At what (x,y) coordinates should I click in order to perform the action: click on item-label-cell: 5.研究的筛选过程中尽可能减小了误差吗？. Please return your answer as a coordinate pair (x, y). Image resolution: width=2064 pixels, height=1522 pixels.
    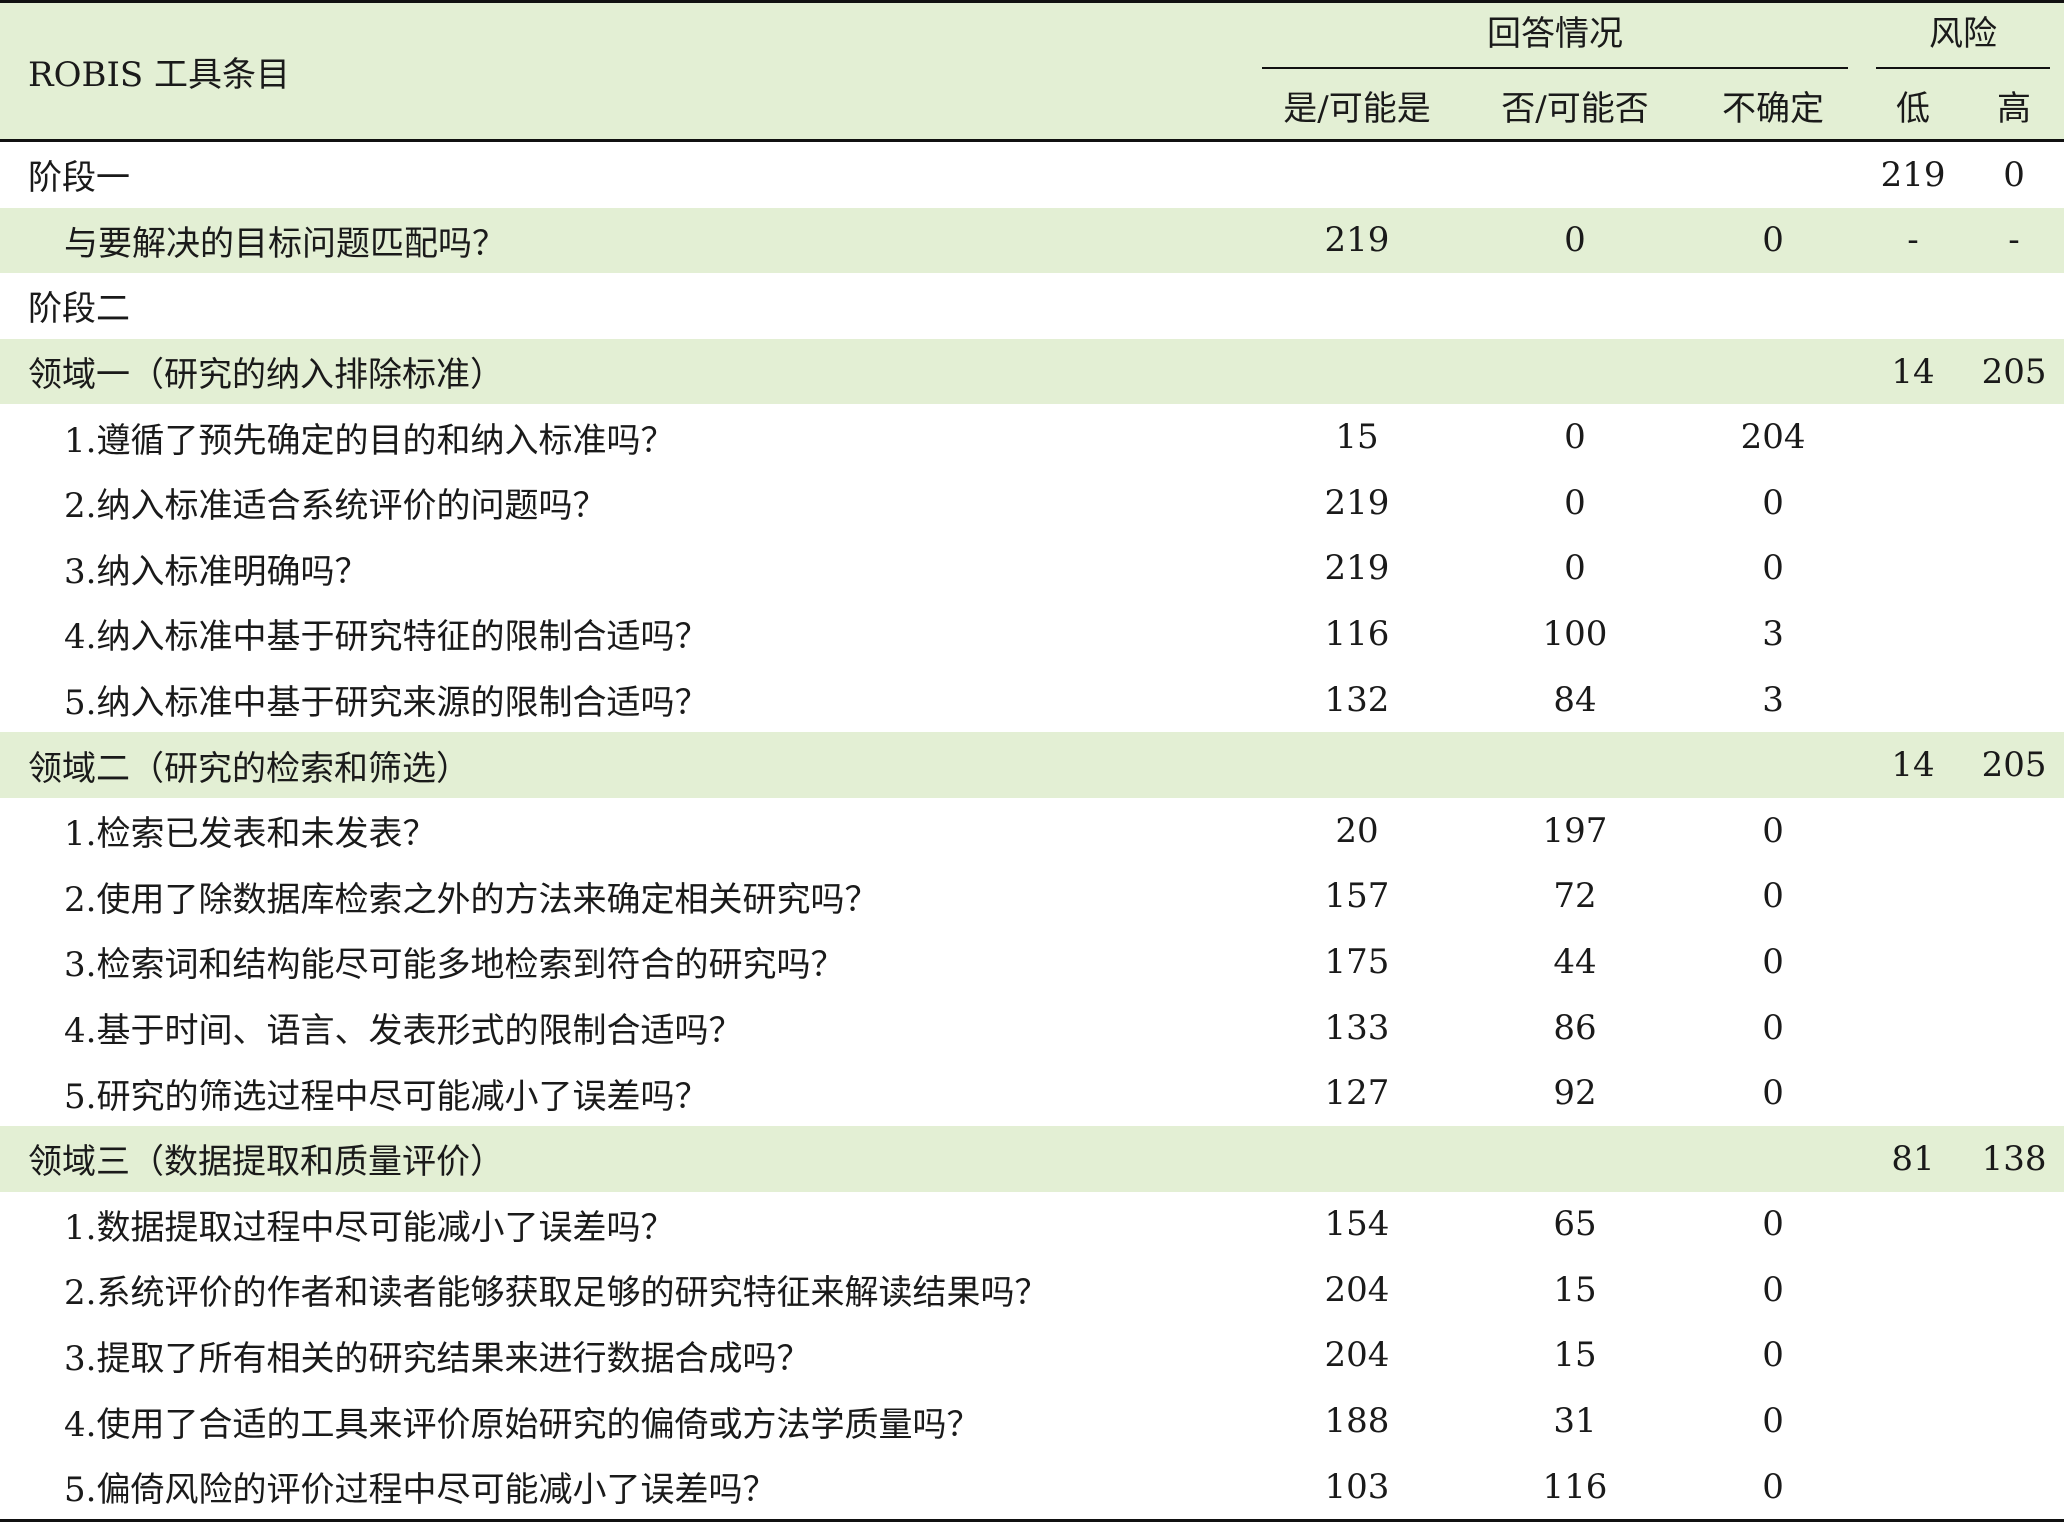
    Looking at the image, I should click on (386, 1096).